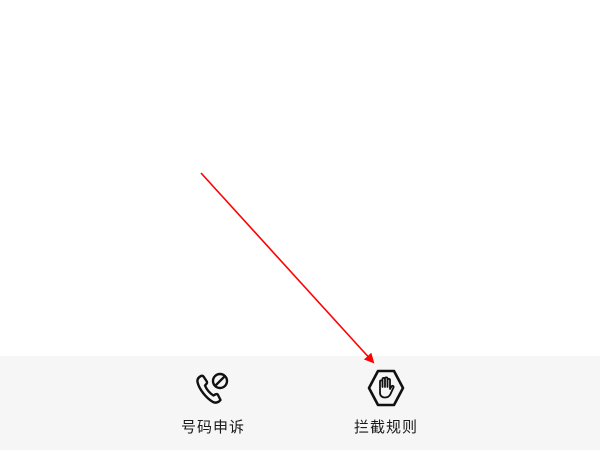 This screenshot has height=450, width=600. What do you see at coordinates (212, 388) in the screenshot?
I see `phone-blocked-icon` at bounding box center [212, 388].